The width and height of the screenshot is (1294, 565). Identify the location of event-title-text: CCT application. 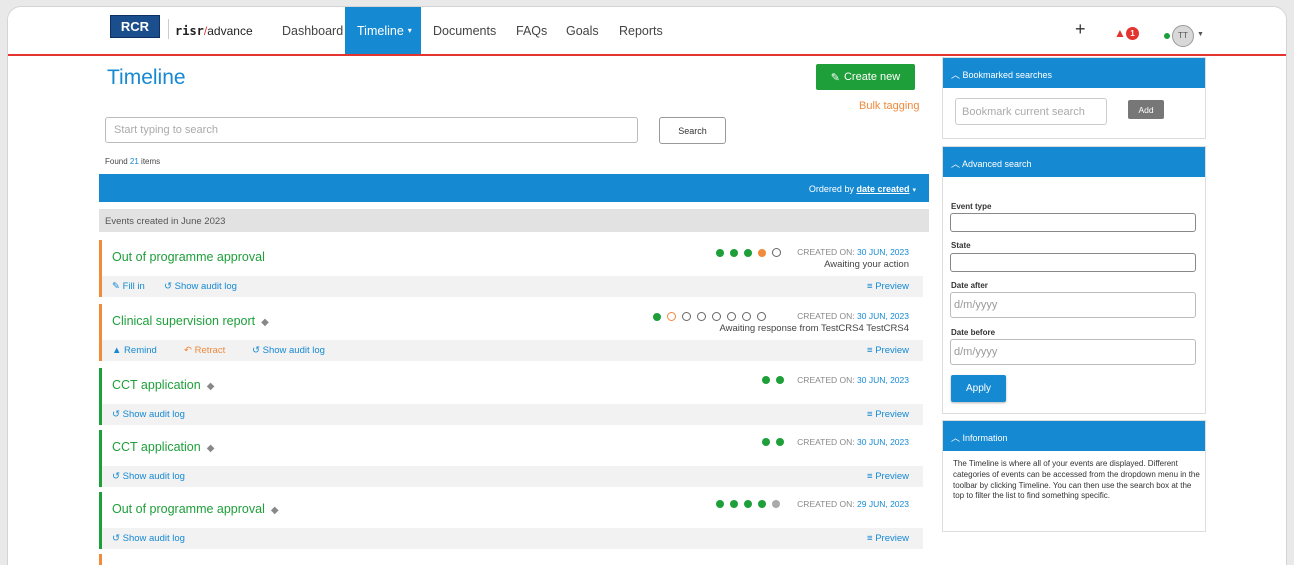
(156, 447).